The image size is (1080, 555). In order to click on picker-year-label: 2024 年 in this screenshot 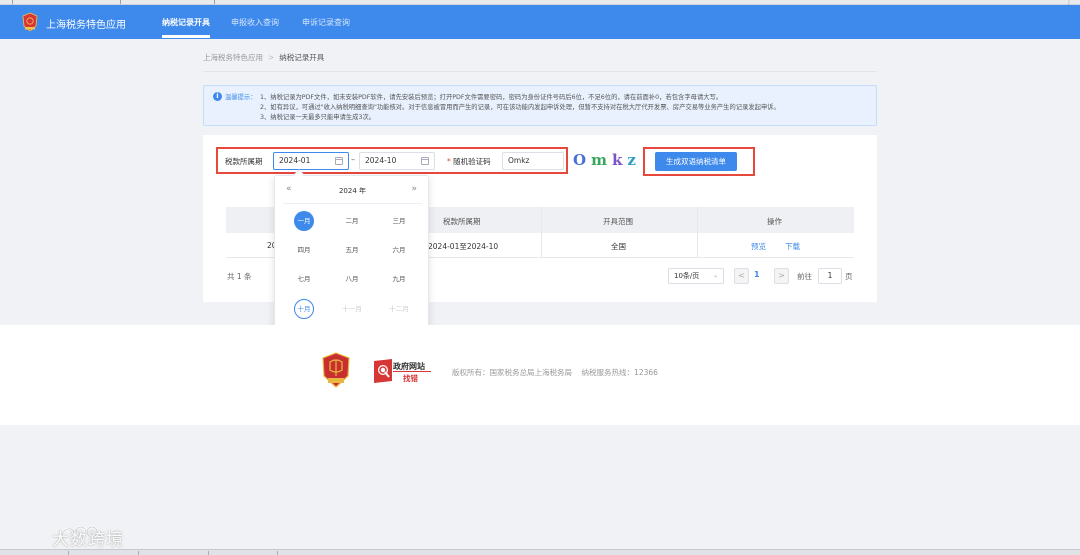, I will do `click(352, 191)`.